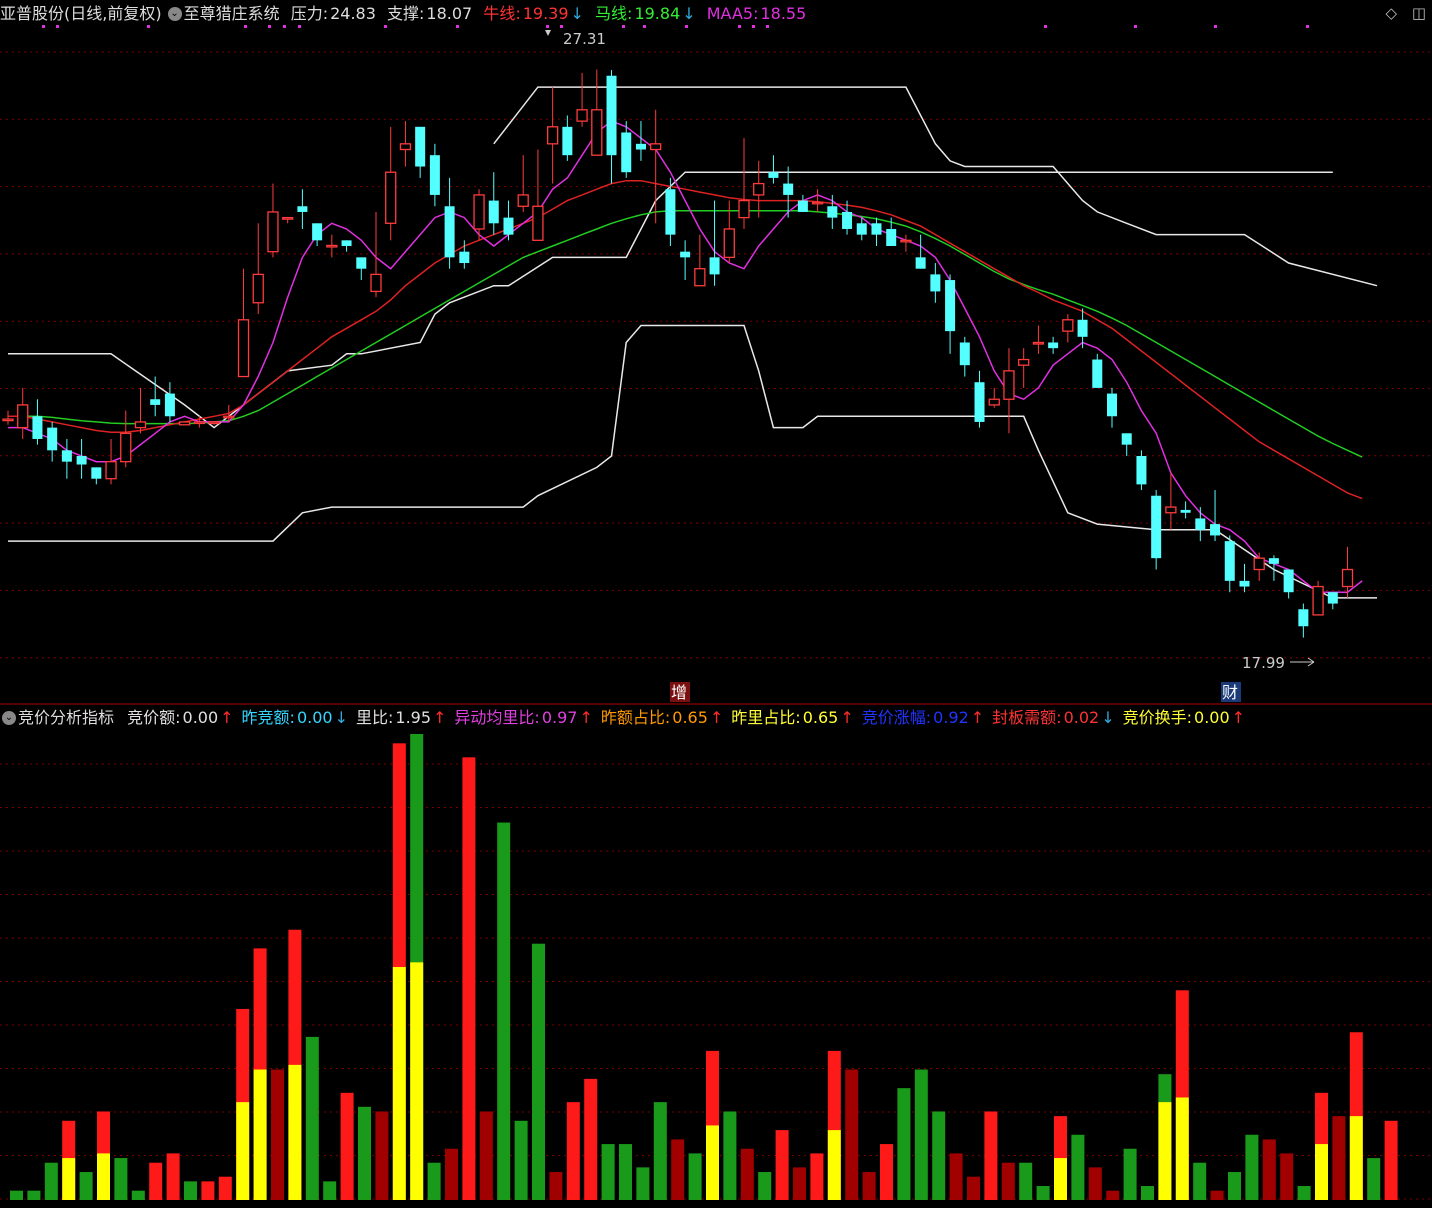  Describe the element at coordinates (548, 33) in the screenshot. I see `high-arrow-icon` at that location.